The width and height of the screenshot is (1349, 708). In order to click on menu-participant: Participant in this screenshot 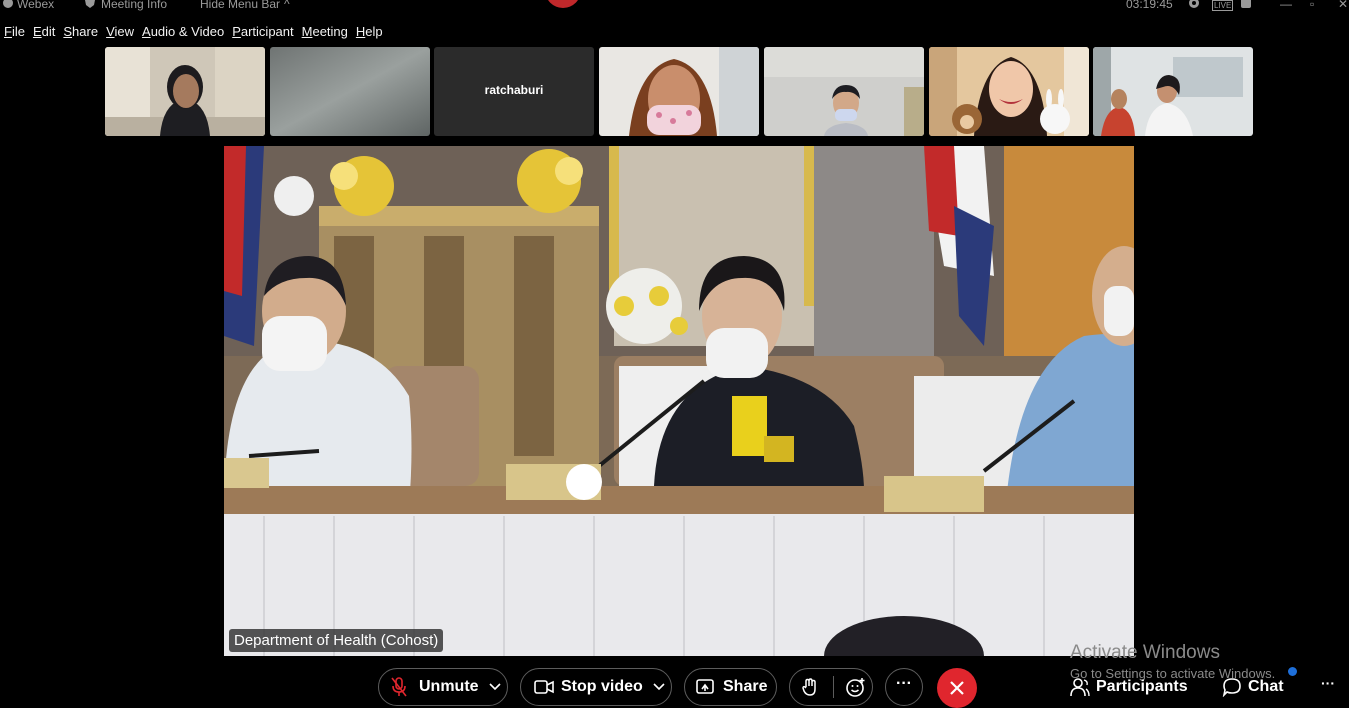, I will do `click(262, 34)`.